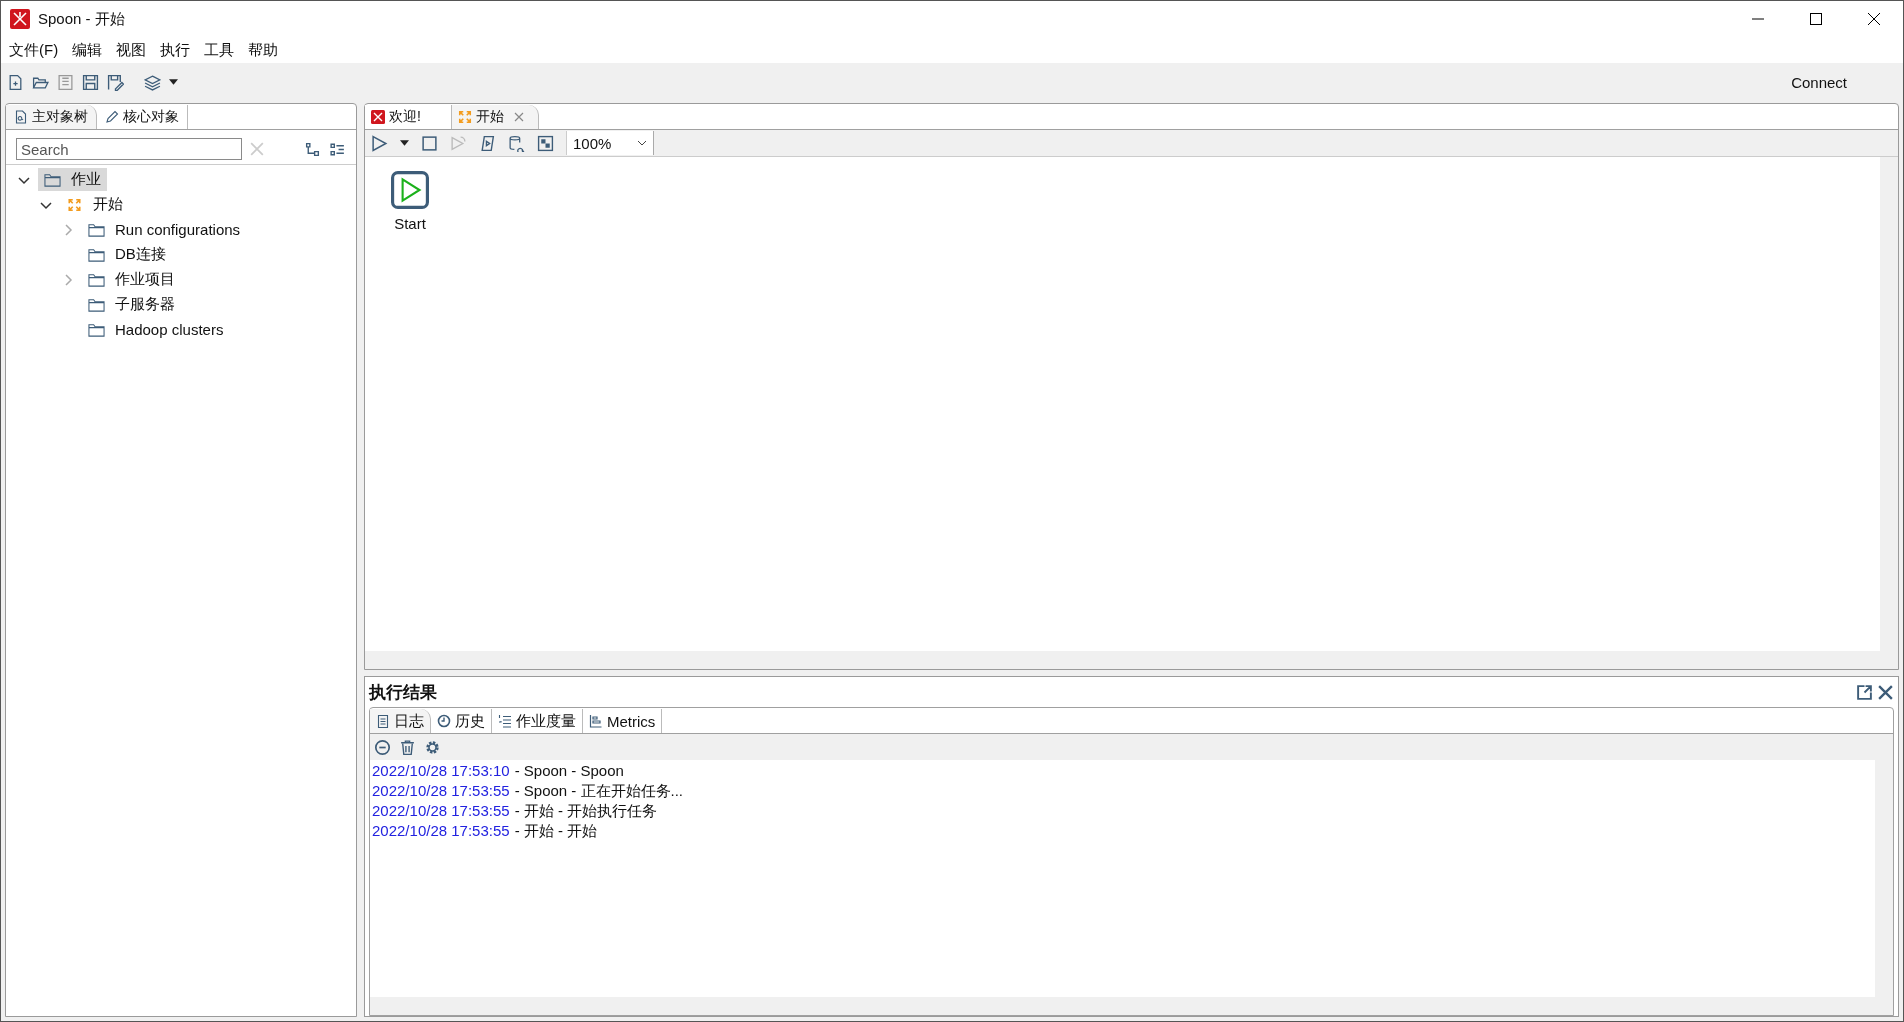  Describe the element at coordinates (516, 143) in the screenshot. I see `database-search-icon` at that location.